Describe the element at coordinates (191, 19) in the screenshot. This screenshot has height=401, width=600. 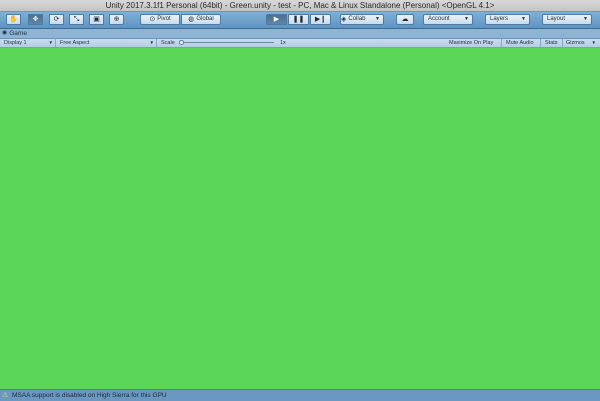
I see `globe-icon: ◍` at that location.